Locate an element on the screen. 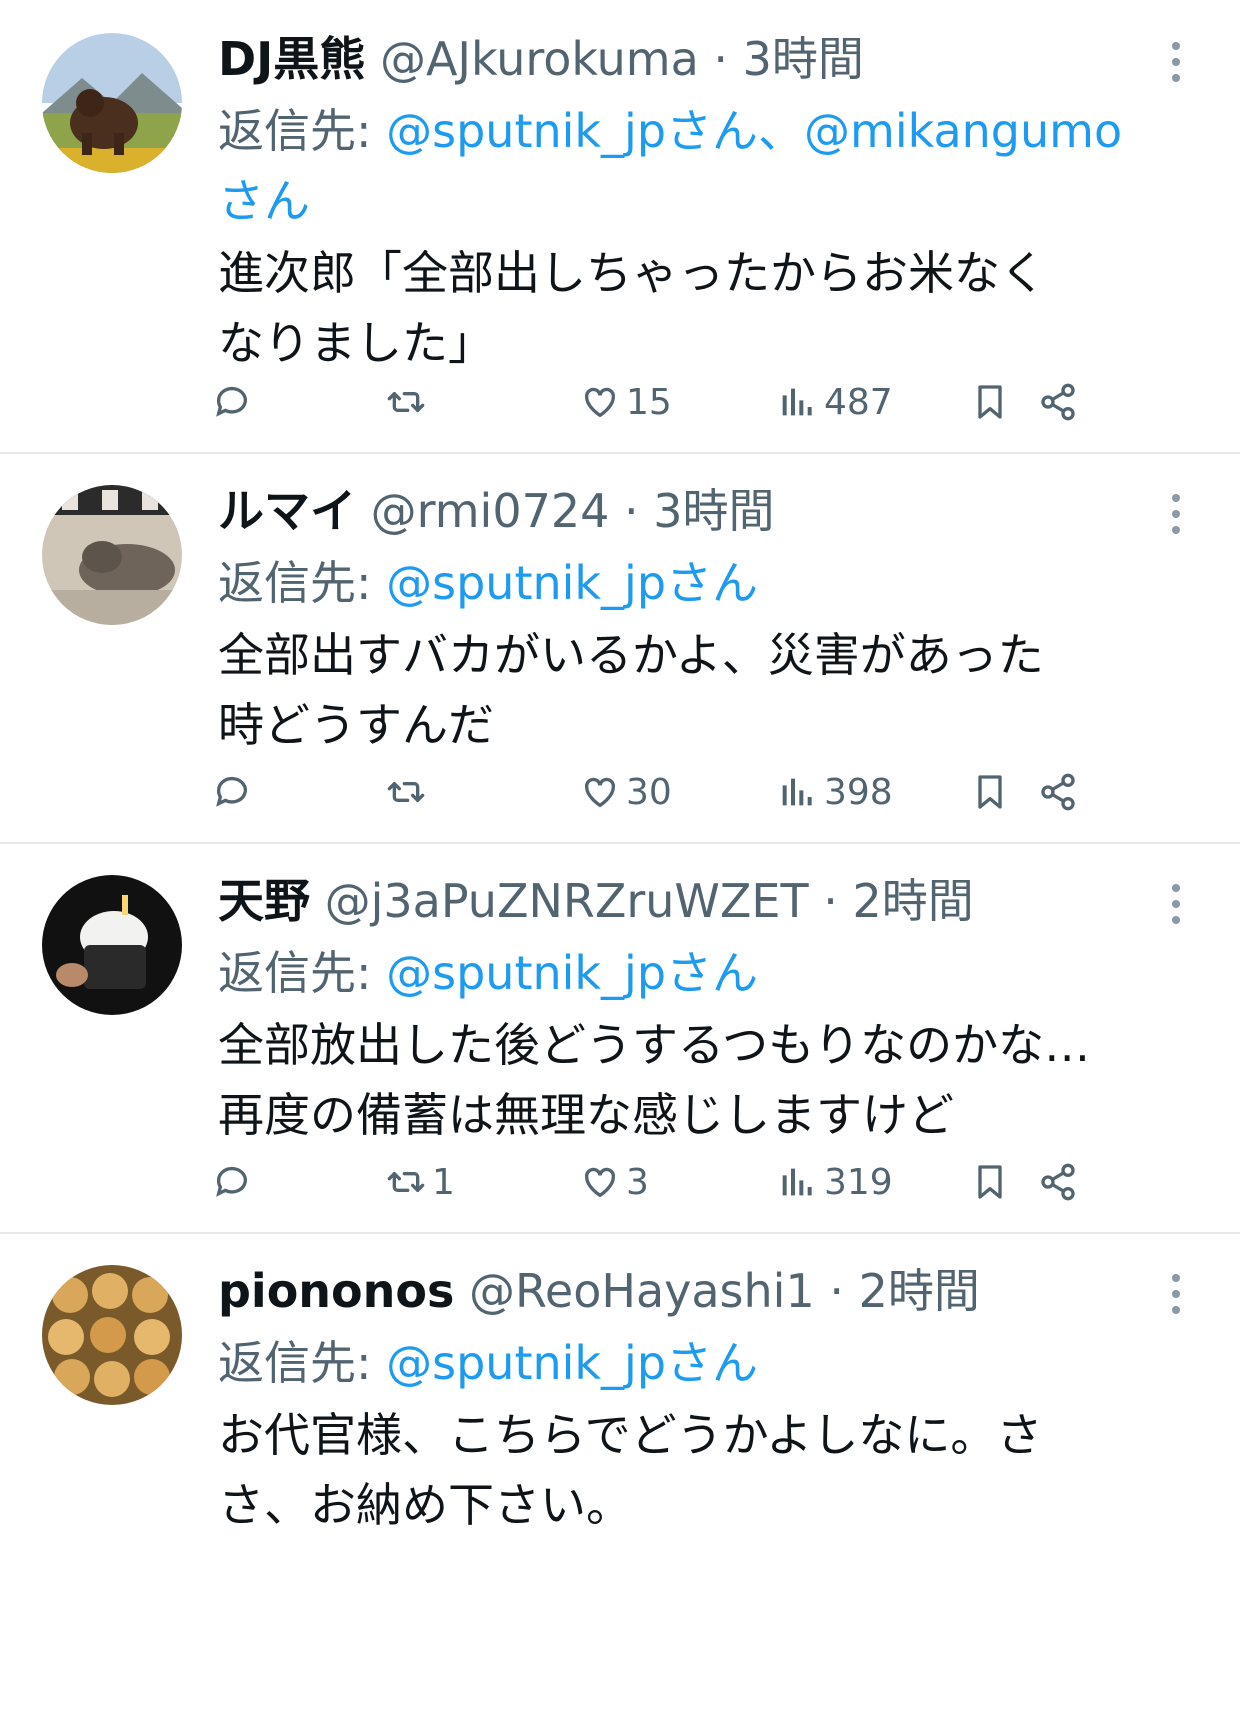 This screenshot has height=1726, width=1240. reply-mention-suffix: さん is located at coordinates (264, 201).